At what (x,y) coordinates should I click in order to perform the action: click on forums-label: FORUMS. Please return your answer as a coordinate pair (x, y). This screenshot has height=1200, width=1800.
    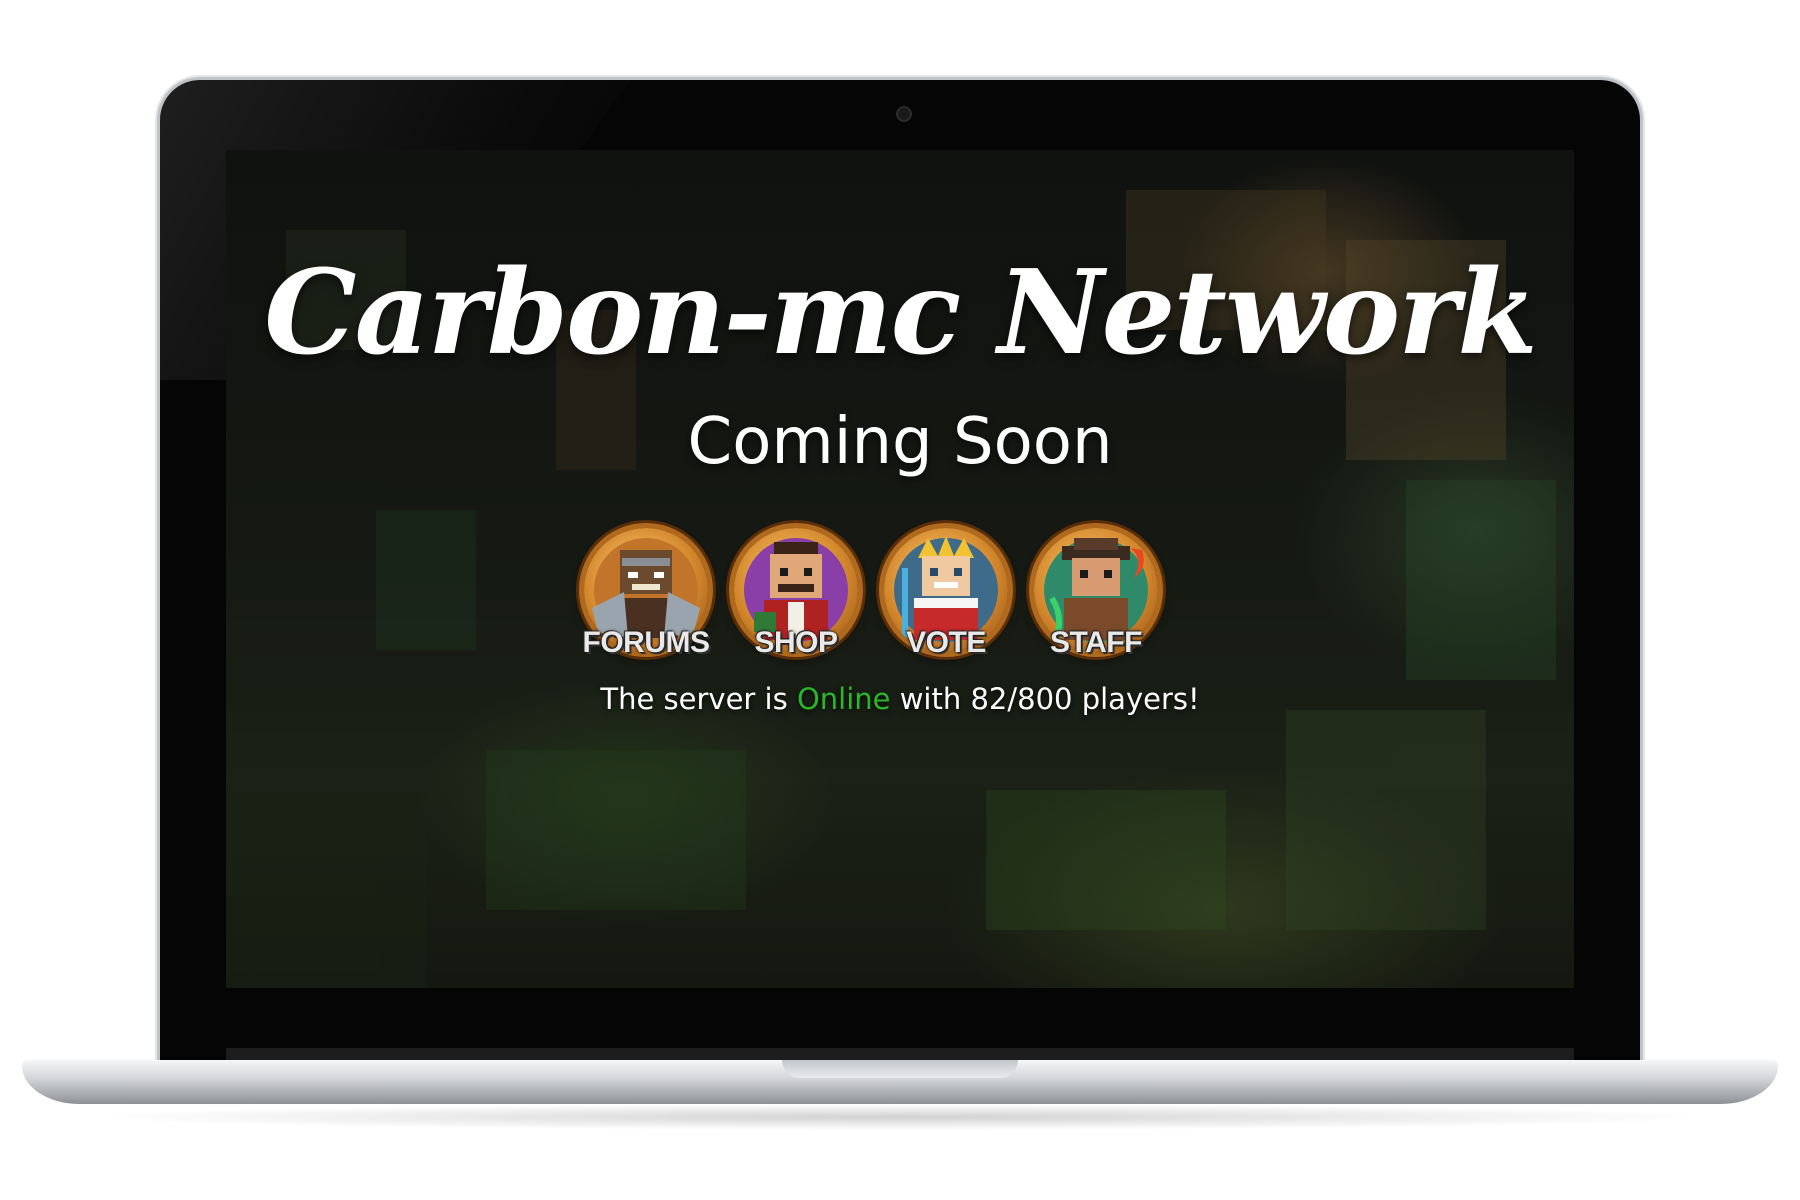
    Looking at the image, I should click on (646, 642).